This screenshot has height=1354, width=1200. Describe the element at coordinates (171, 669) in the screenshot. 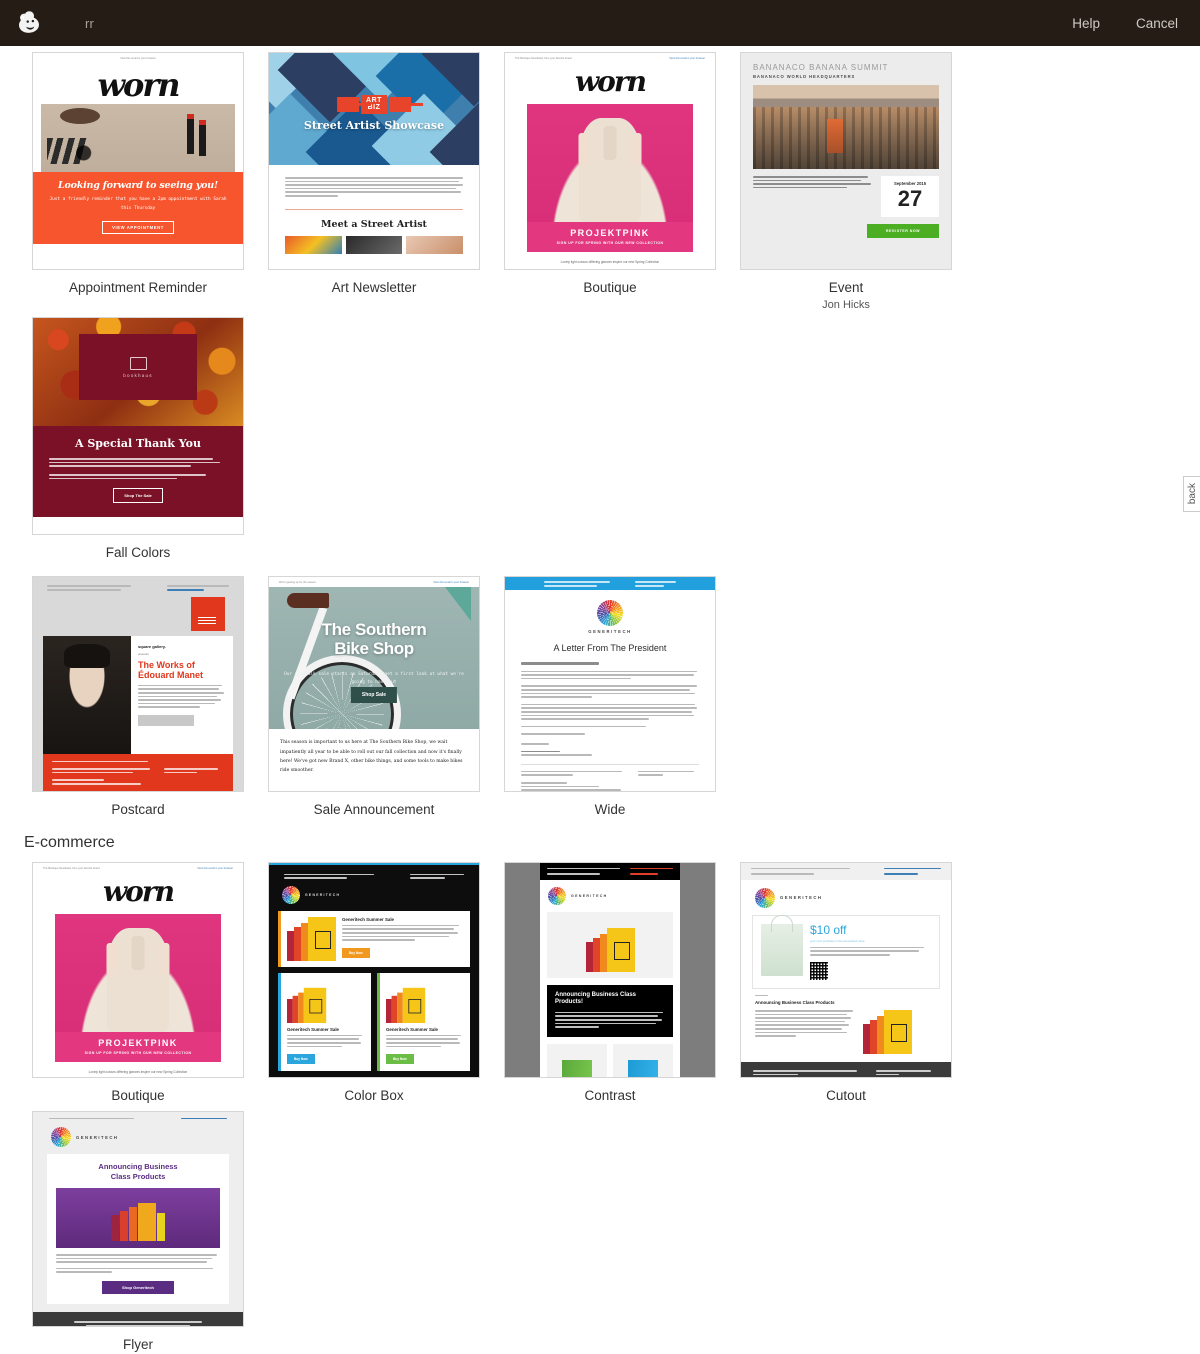

I see `postcard-headline: The Works of Édouard Manet` at that location.